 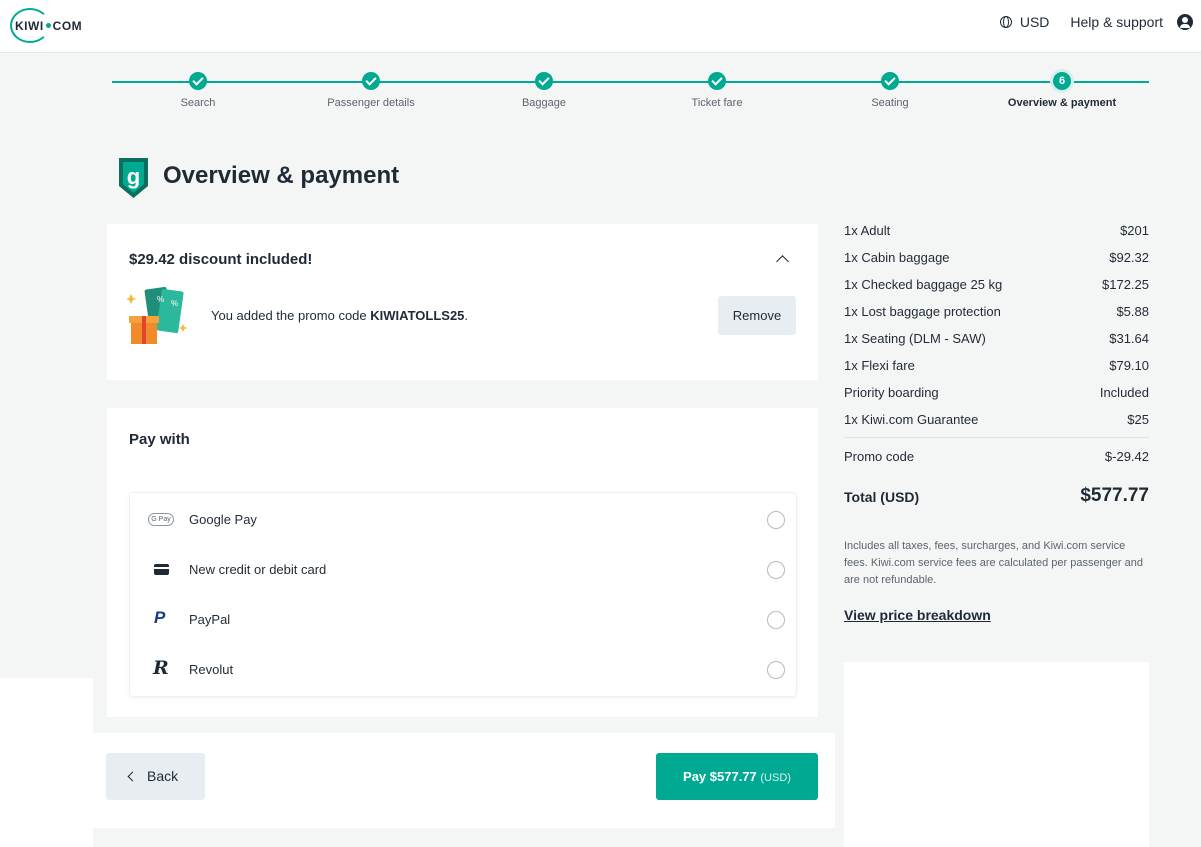 What do you see at coordinates (210, 619) in the screenshot?
I see `payment-method-label: PayPal` at bounding box center [210, 619].